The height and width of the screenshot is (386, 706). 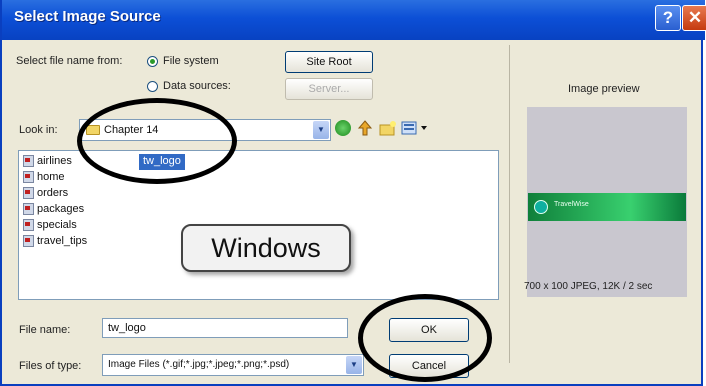 I want to click on image-preview-heading: Image preview, so click(x=604, y=89).